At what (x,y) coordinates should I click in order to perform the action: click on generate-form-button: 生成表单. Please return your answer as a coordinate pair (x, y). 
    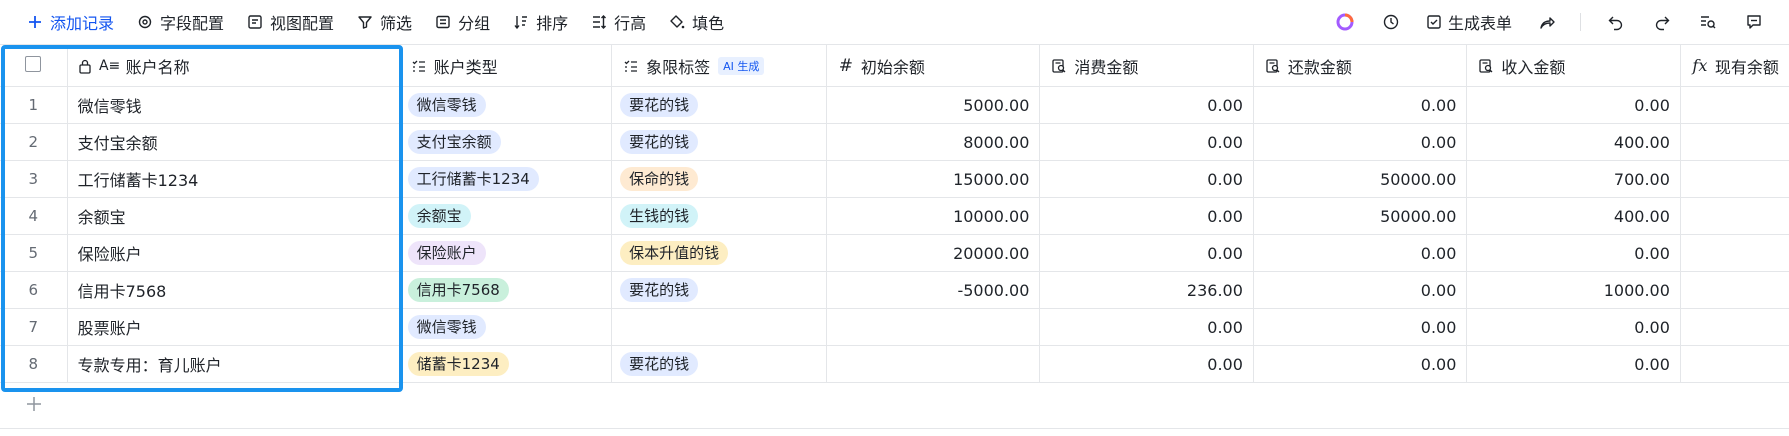
    Looking at the image, I should click on (1469, 22).